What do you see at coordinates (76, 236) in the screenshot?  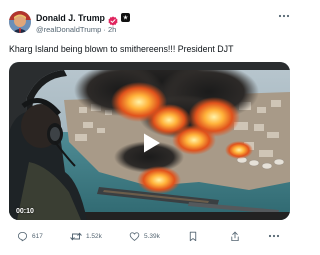 I see `repost-icon` at bounding box center [76, 236].